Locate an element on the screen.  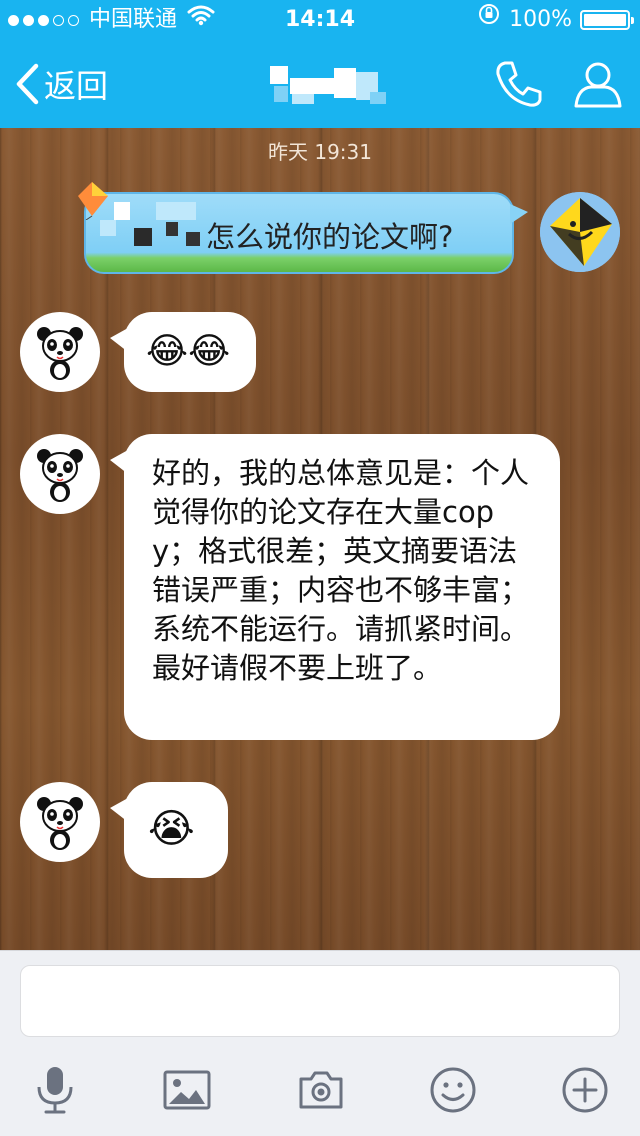
profile-icon is located at coordinates (598, 86).